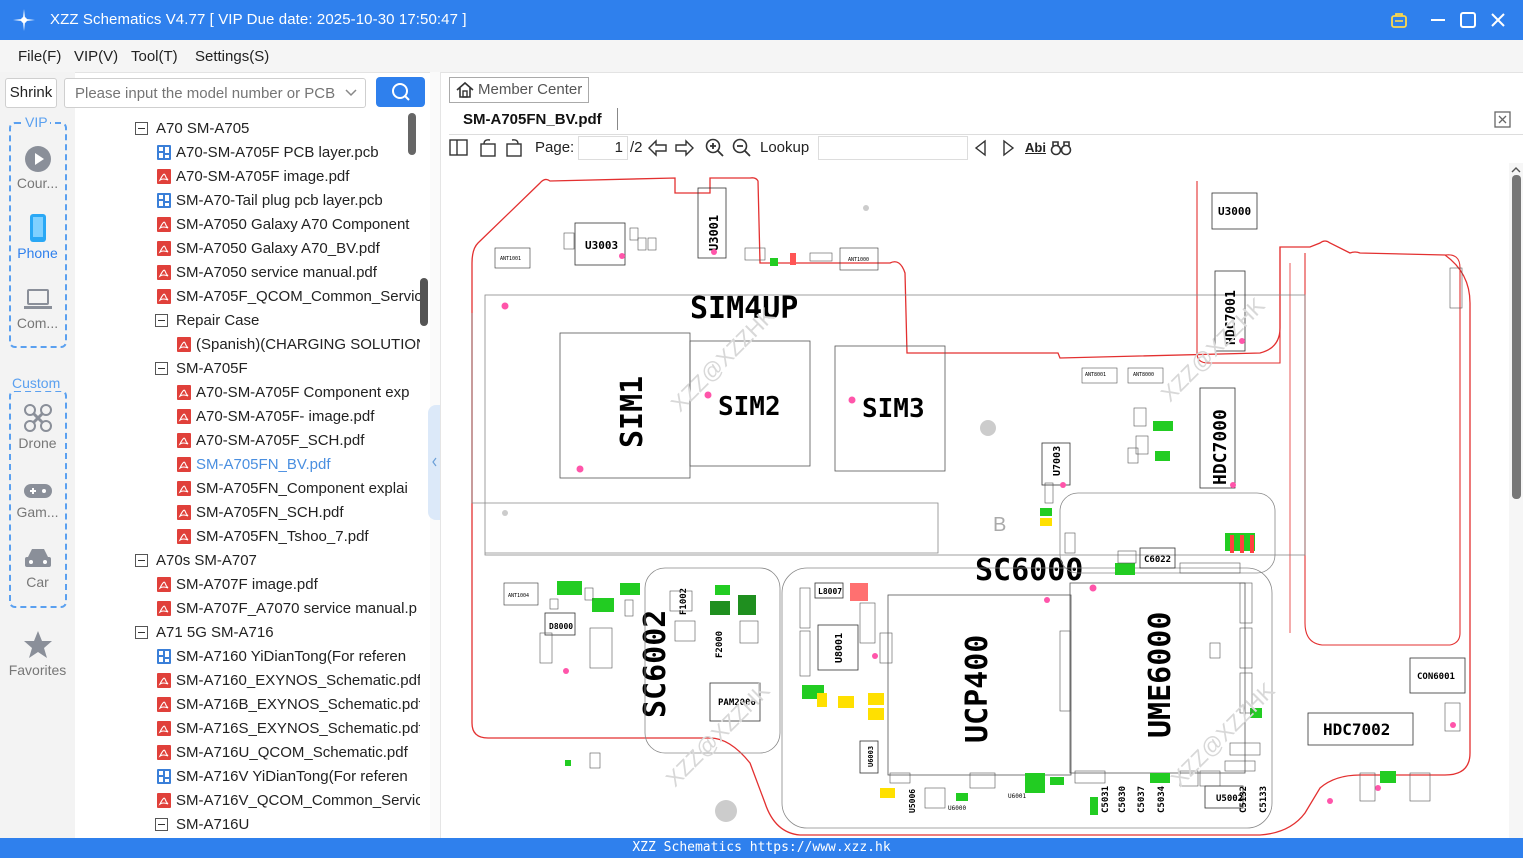 This screenshot has height=858, width=1523. Describe the element at coordinates (658, 148) in the screenshot. I see `previous-page-icon` at that location.